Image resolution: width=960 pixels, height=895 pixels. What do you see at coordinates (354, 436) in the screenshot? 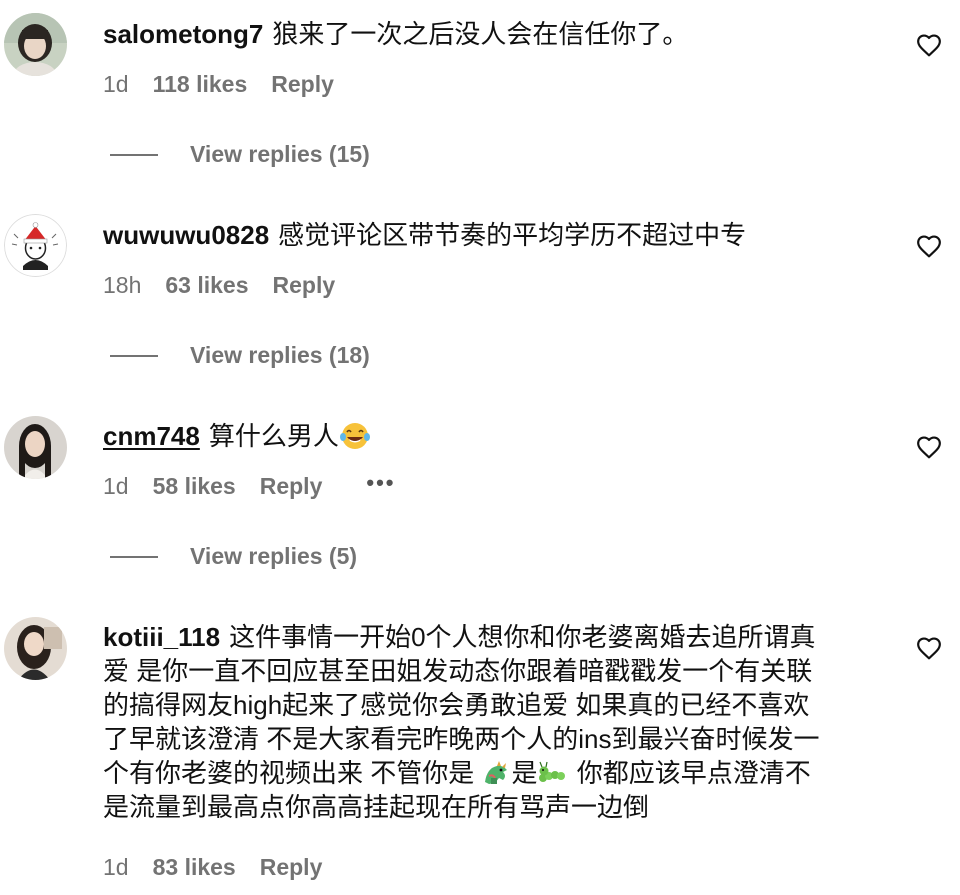
I see `face-with-tears-of-joy-icon` at bounding box center [354, 436].